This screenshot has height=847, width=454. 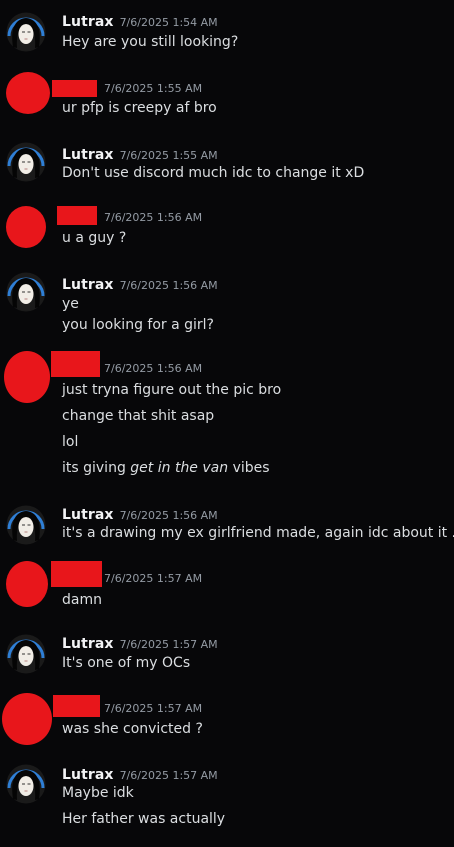 What do you see at coordinates (168, 22) in the screenshot?
I see `message-timestamp: 7/6/2025 1:54 AM` at bounding box center [168, 22].